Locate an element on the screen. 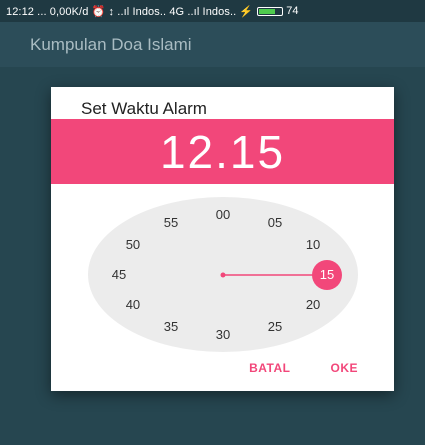  clock-label-30: 30 is located at coordinates (223, 335).